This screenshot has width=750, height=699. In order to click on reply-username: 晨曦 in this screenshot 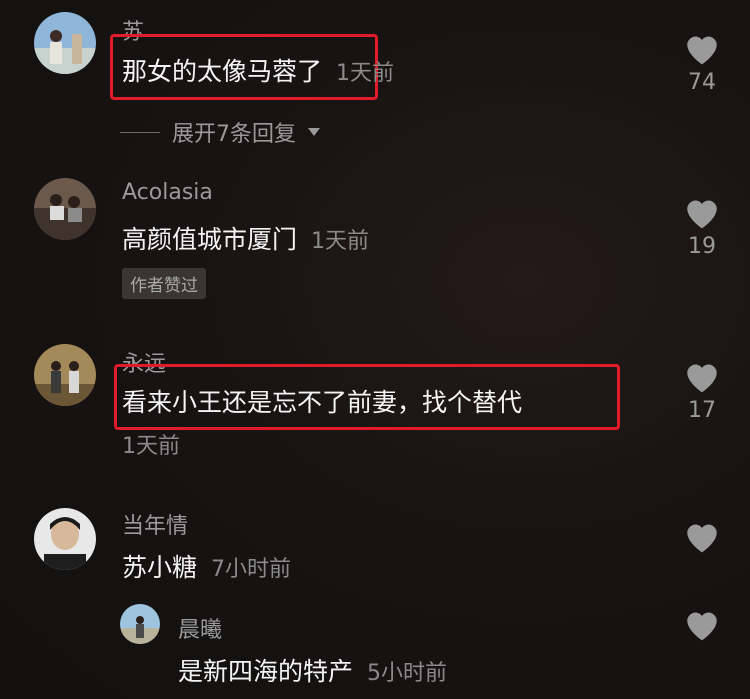, I will do `click(200, 628)`.